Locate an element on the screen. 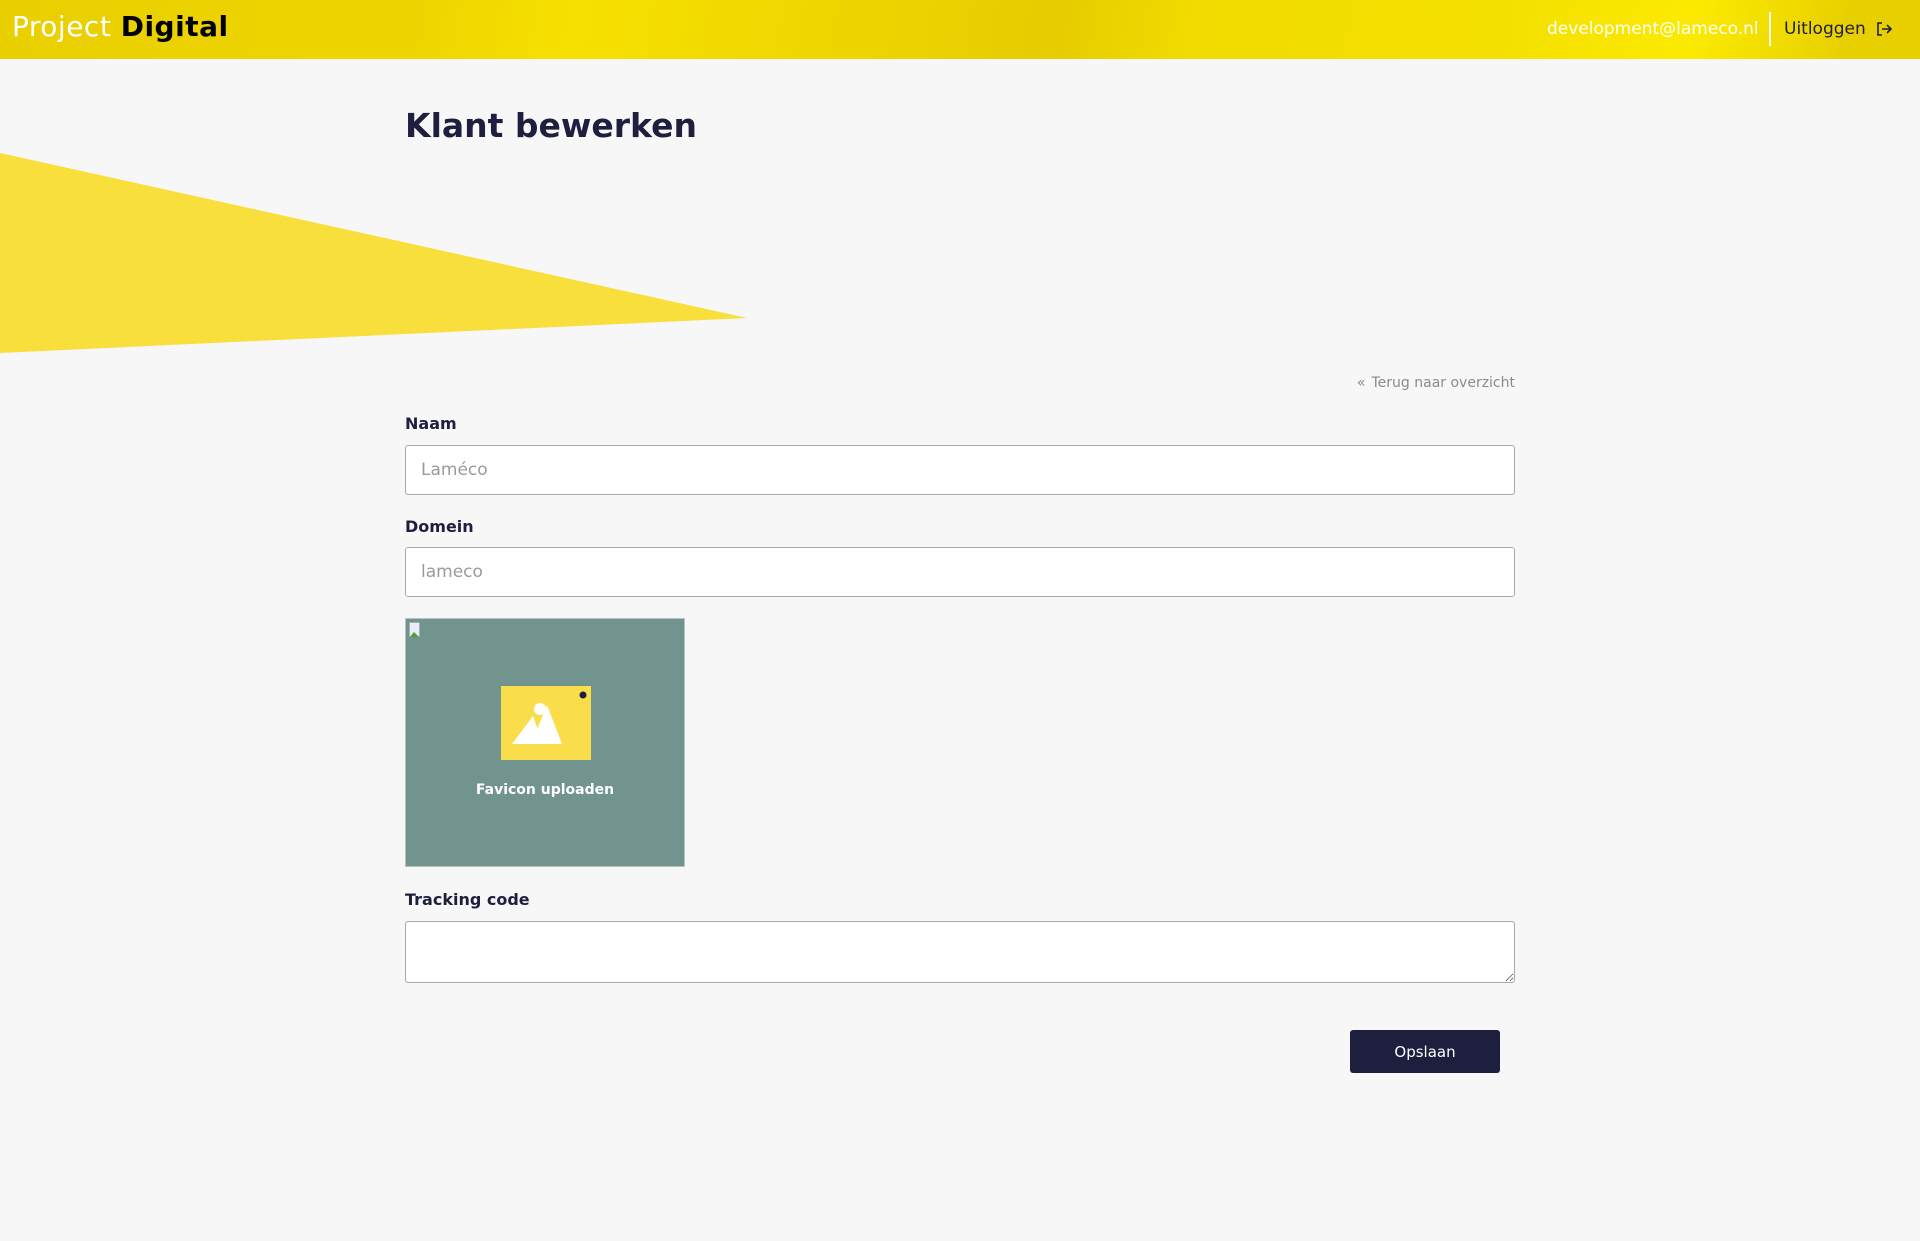  name-label: Naam is located at coordinates (431, 423).